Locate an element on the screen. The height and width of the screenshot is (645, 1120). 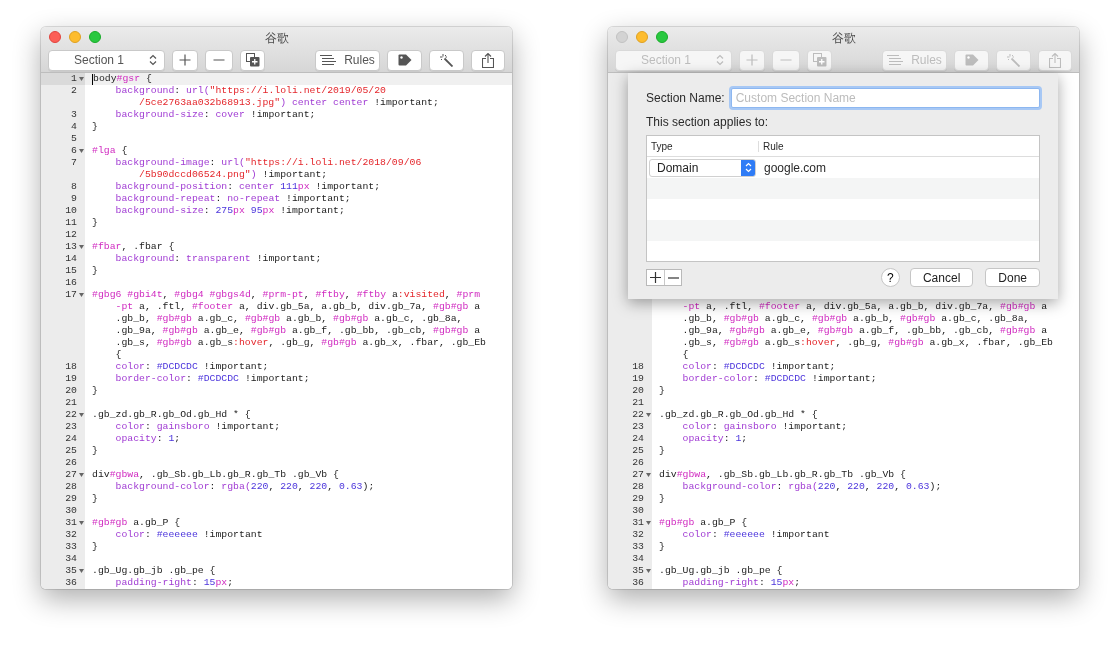
line-number: 30 is located at coordinates (71, 511).